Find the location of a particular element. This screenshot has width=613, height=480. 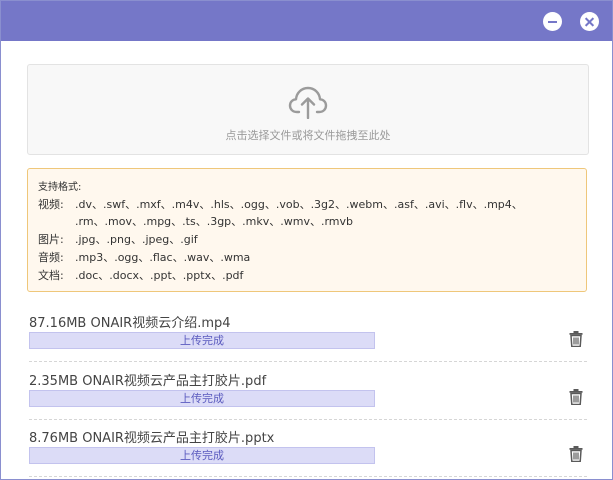

file-item: 8.76MB ONAIR视频云产品主打胶片.pptx 上传完成 is located at coordinates (308, 448).